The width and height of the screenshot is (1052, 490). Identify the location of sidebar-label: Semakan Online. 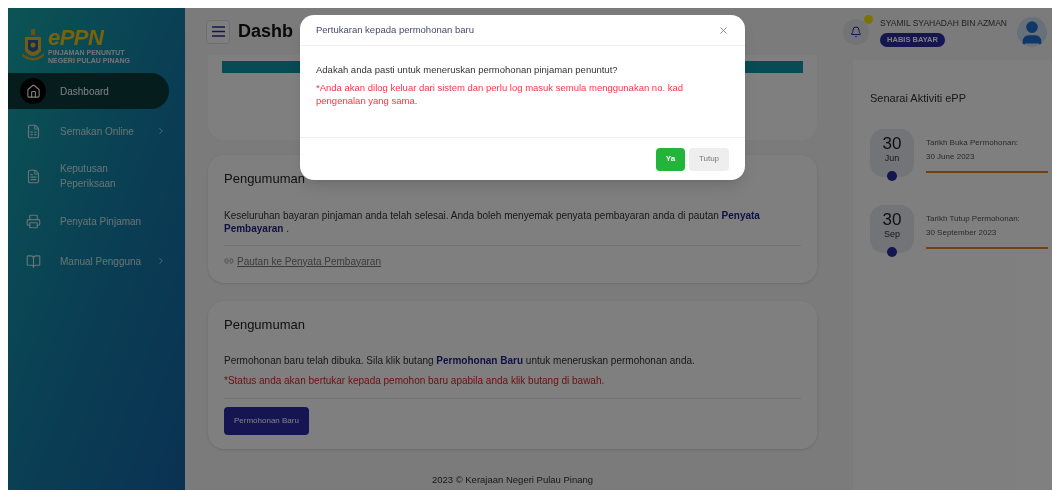
(97, 131).